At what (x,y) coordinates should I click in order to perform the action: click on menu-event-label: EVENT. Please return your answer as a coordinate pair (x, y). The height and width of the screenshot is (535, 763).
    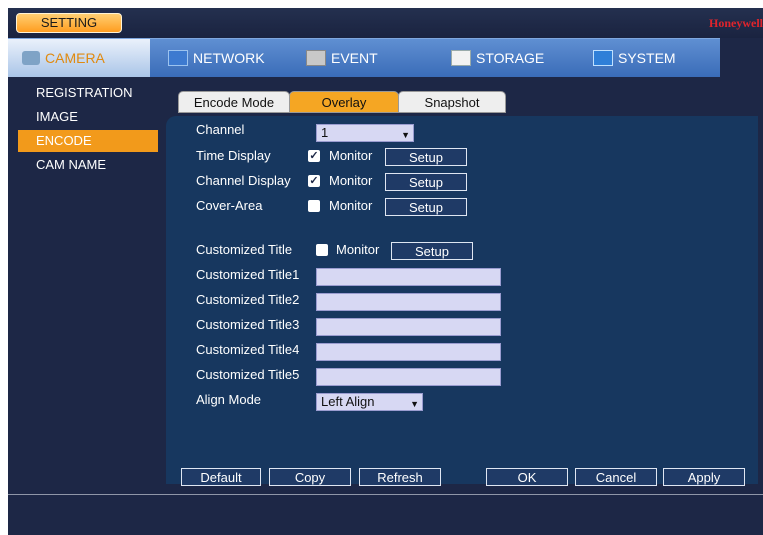
    Looking at the image, I should click on (354, 58).